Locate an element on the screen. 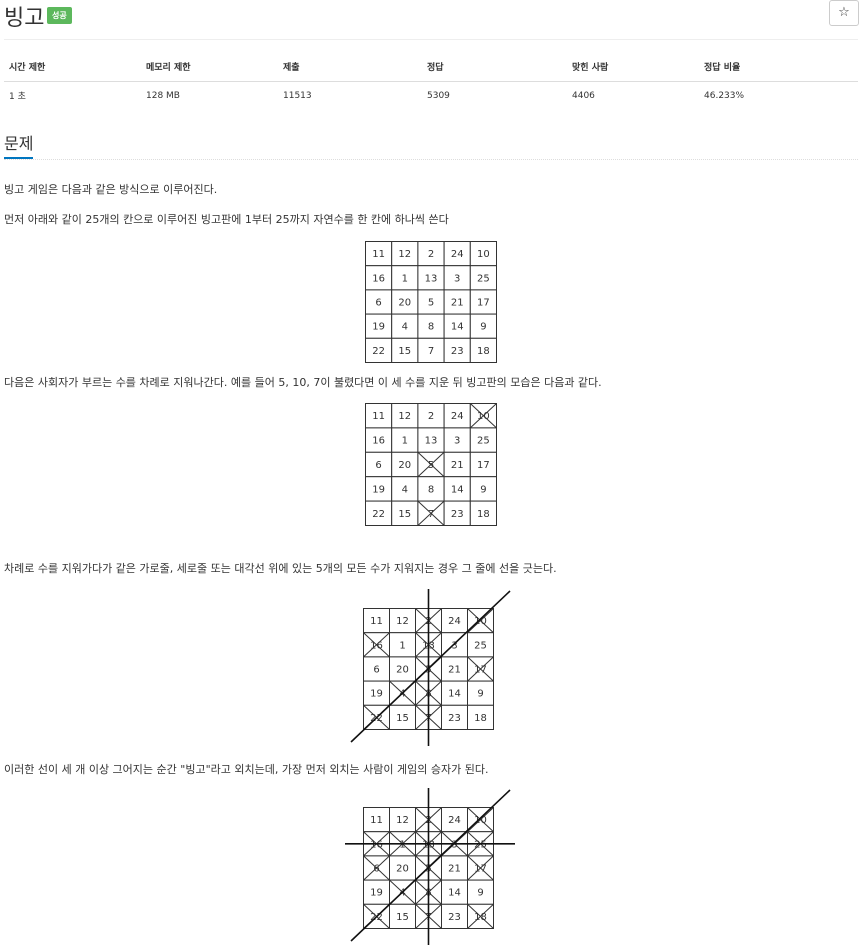 This screenshot has width=861, height=948. star-button: ☆ is located at coordinates (844, 13).